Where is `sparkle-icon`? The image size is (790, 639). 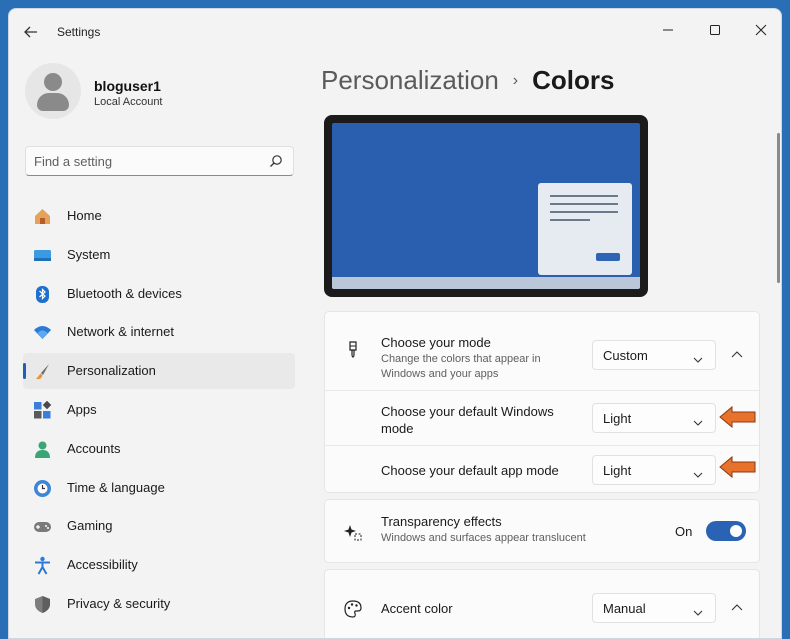 sparkle-icon is located at coordinates (353, 532).